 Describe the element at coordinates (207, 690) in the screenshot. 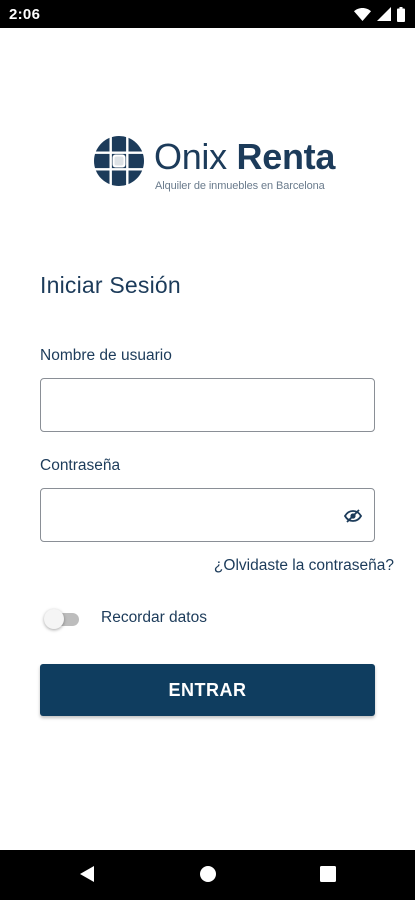

I see `login-button: ENTRAR` at that location.